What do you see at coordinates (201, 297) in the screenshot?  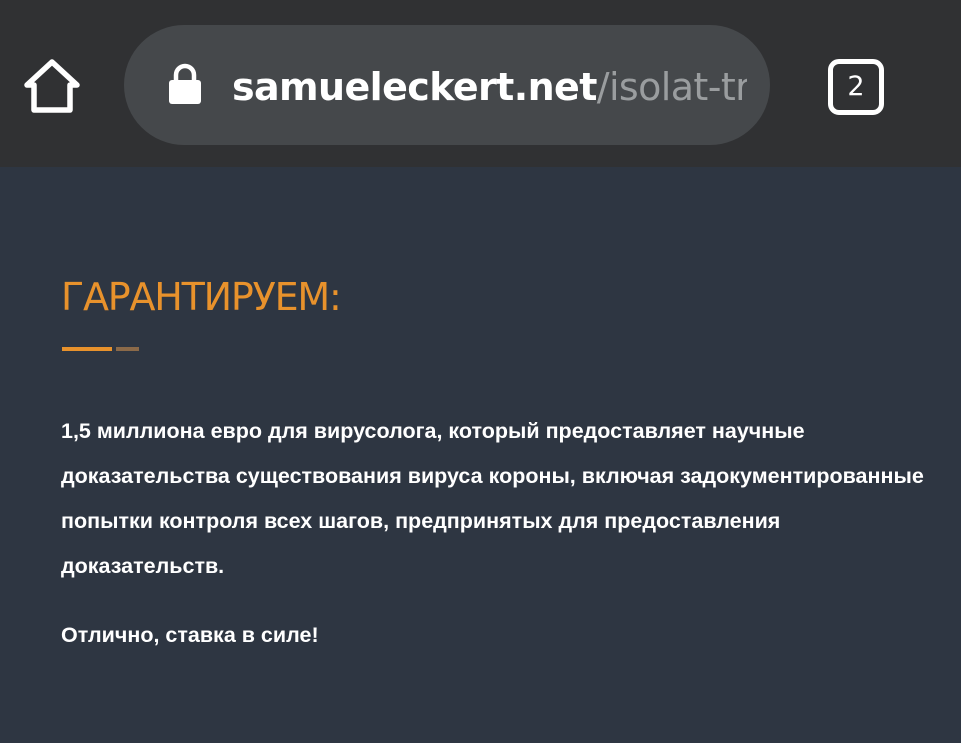 I see `page-heading: ГАРАНТИРУЕМ:` at bounding box center [201, 297].